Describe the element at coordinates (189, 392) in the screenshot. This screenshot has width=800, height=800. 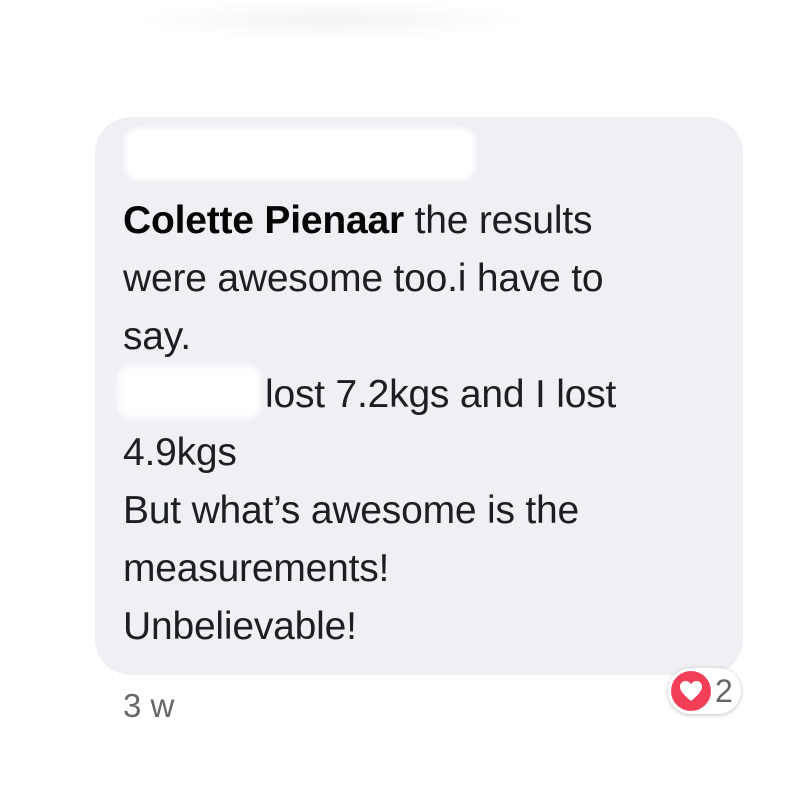
I see `redacted-mention-area` at that location.